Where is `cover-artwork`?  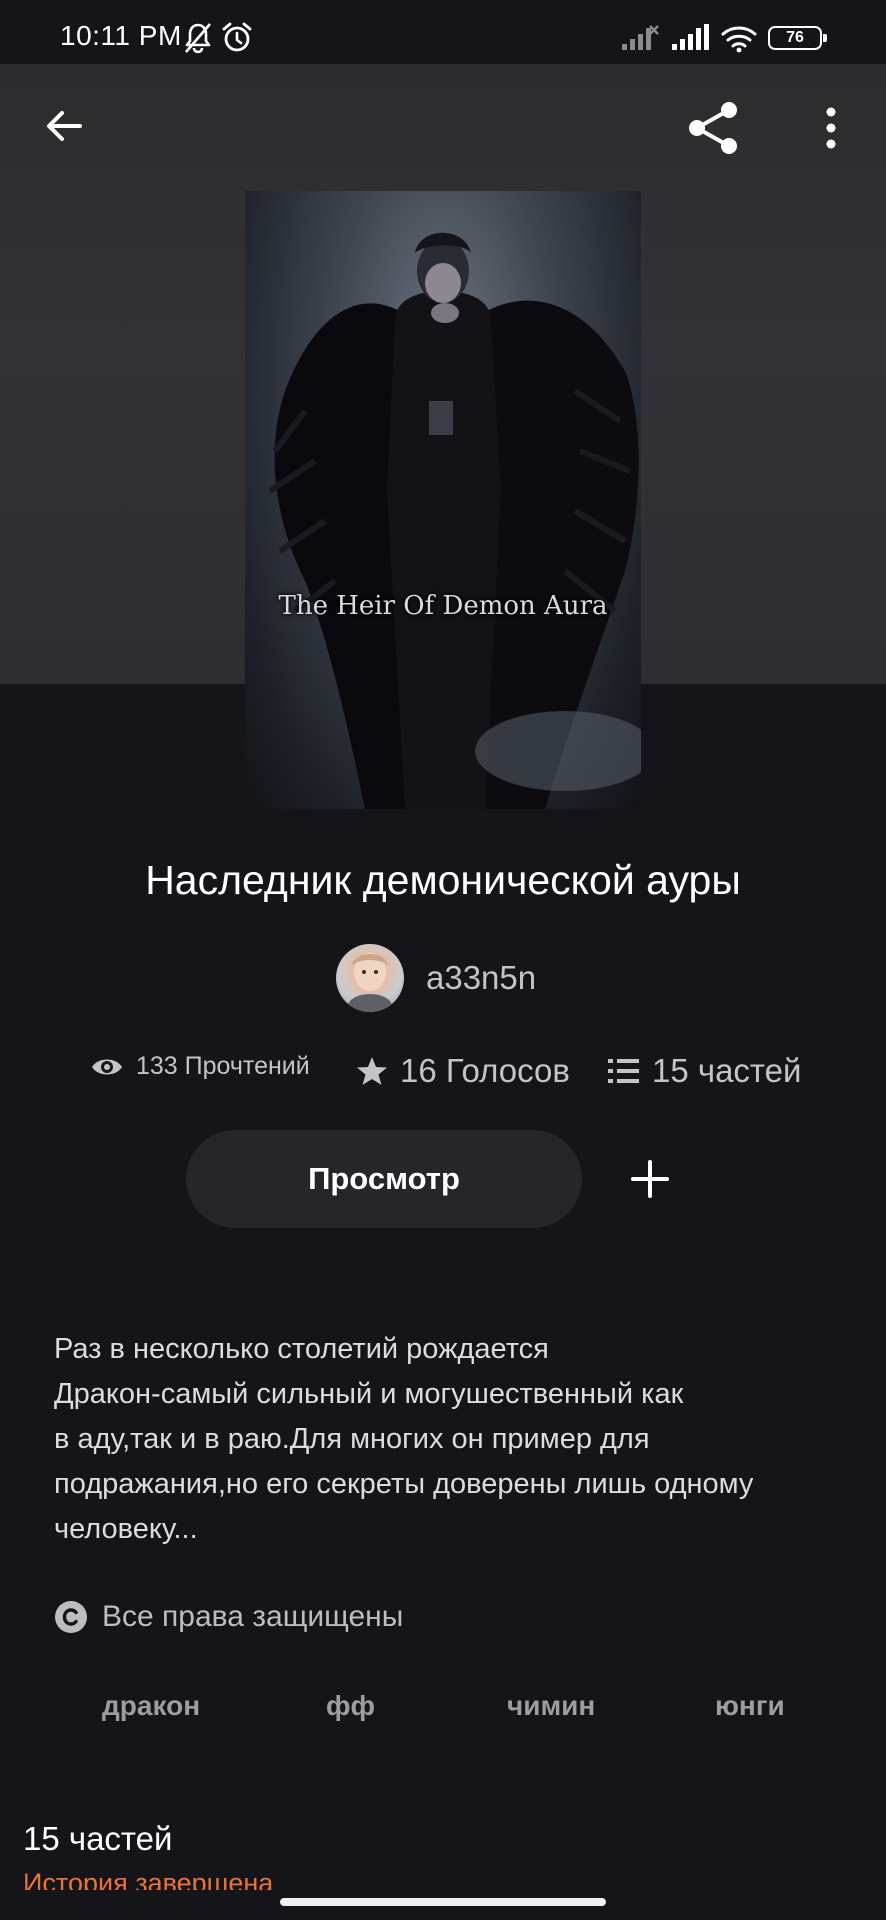
cover-artwork is located at coordinates (454, 520).